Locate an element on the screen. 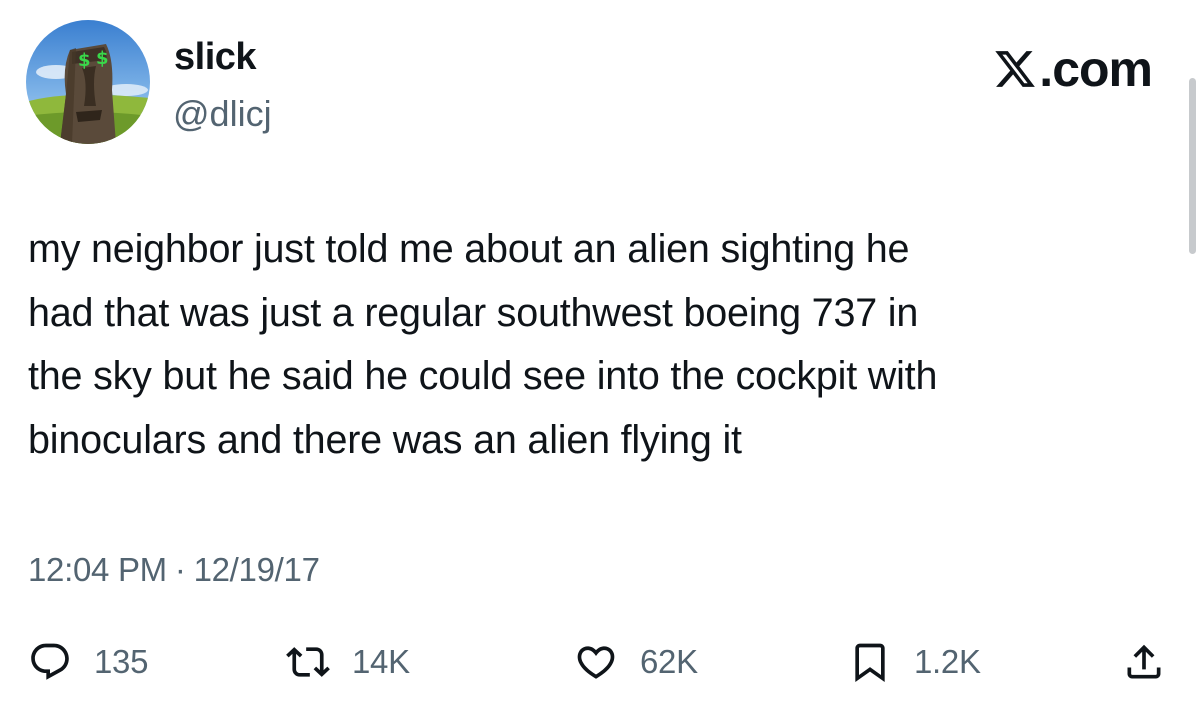 The height and width of the screenshot is (713, 1200). retweet-count: 14K is located at coordinates (381, 661).